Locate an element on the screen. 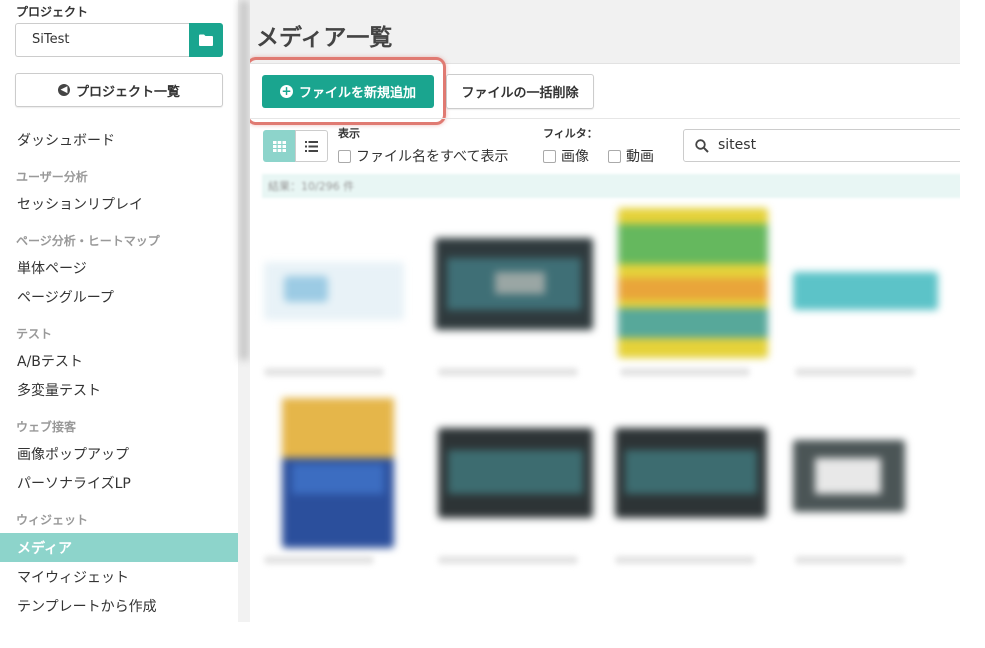 This screenshot has width=985, height=648. grid-icon is located at coordinates (279, 146).